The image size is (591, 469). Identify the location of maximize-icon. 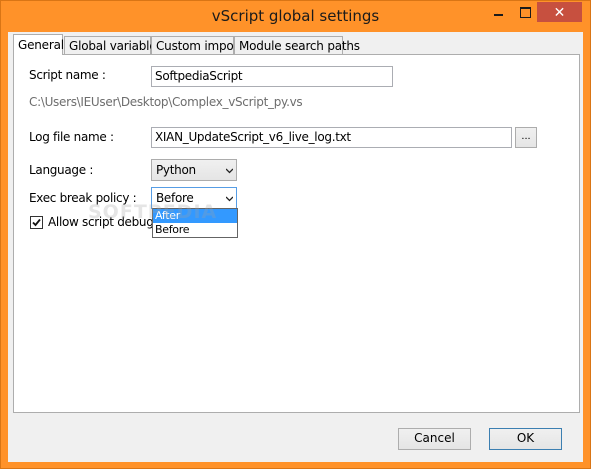
(525, 12).